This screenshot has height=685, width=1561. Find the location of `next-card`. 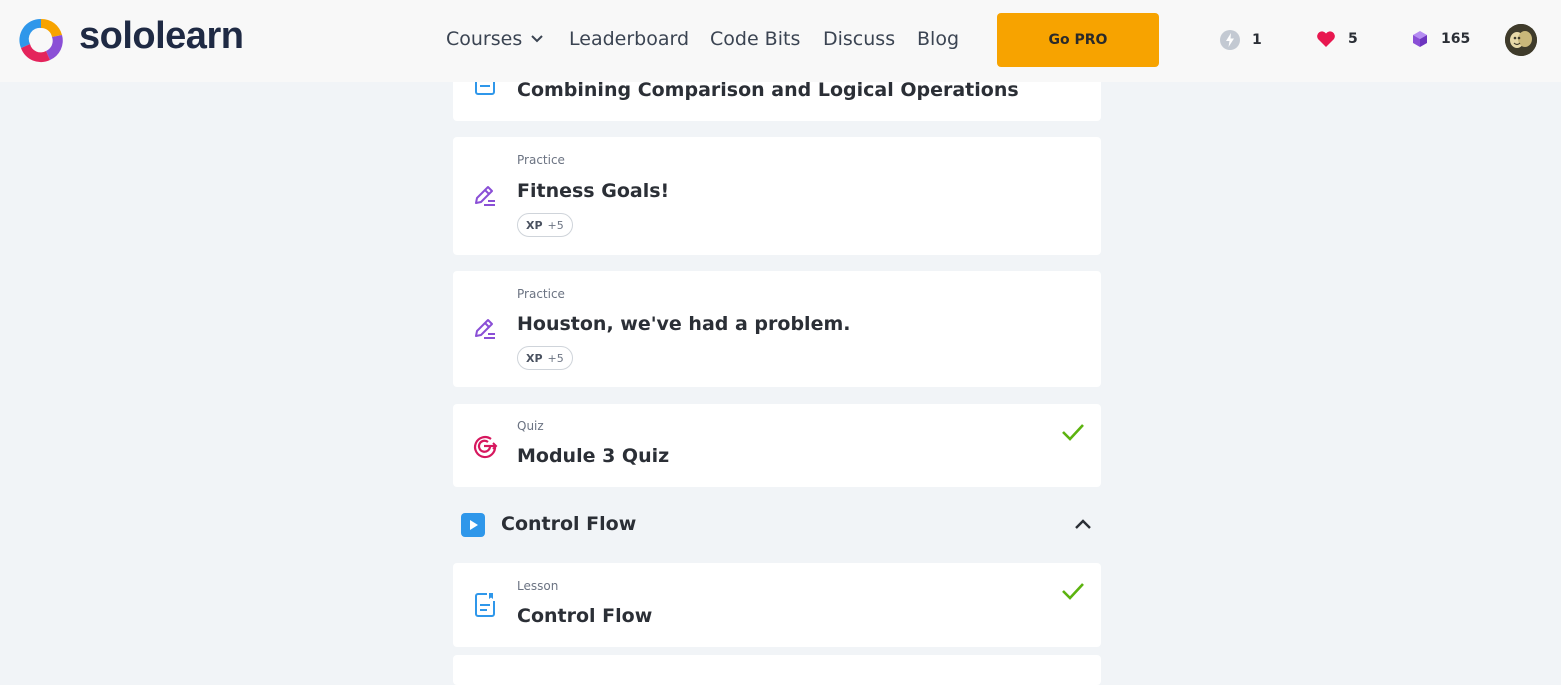

next-card is located at coordinates (777, 670).